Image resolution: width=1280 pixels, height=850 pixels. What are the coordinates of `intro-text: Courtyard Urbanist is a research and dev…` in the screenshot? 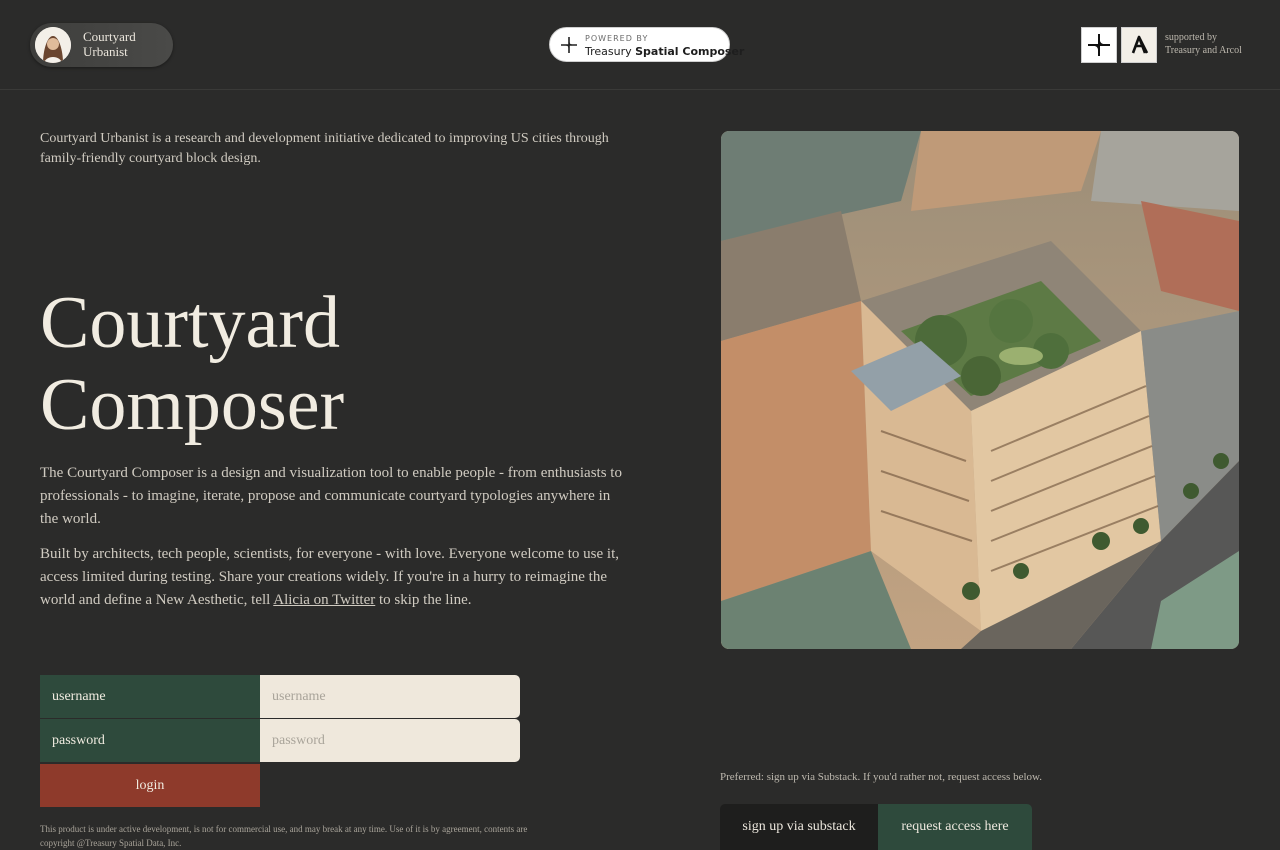 It's located at (324, 148).